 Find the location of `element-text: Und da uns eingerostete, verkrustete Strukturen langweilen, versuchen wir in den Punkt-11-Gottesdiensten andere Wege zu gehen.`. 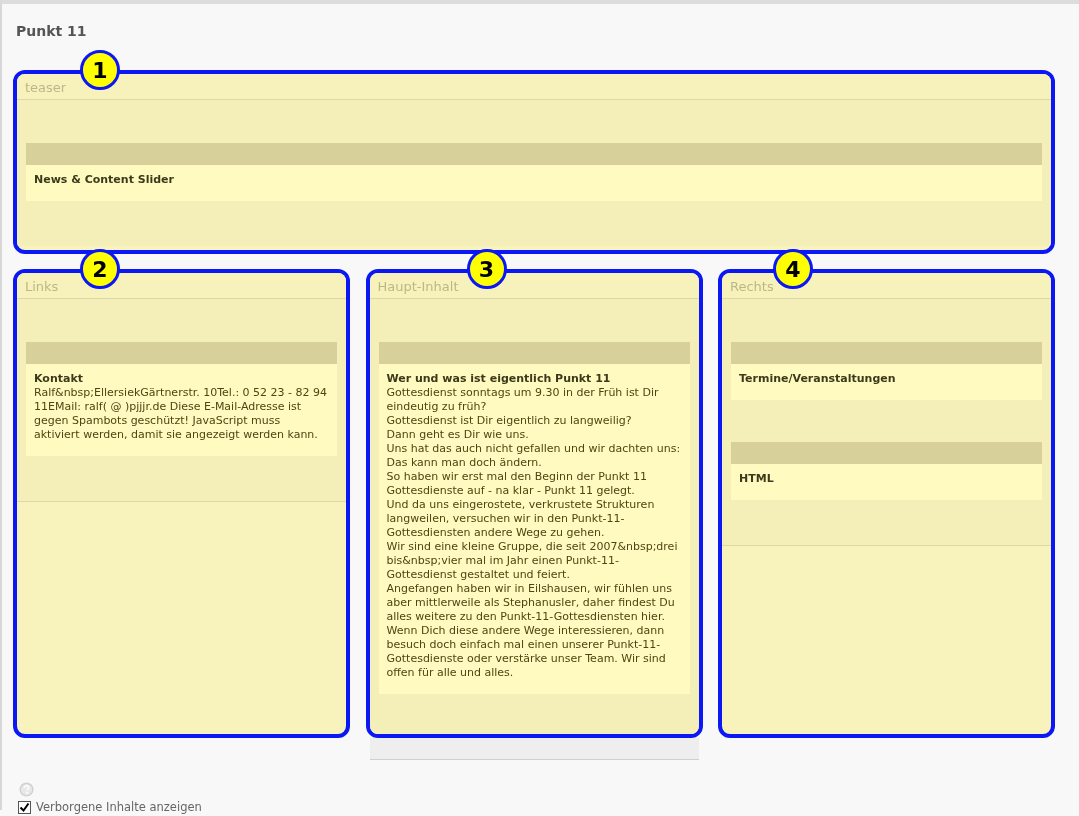

element-text: Und da uns eingerostete, verkrustete Strukturen langweilen, versuchen wir in den Punkt-11-Gottesdiensten andere Wege zu gehen. is located at coordinates (521, 519).